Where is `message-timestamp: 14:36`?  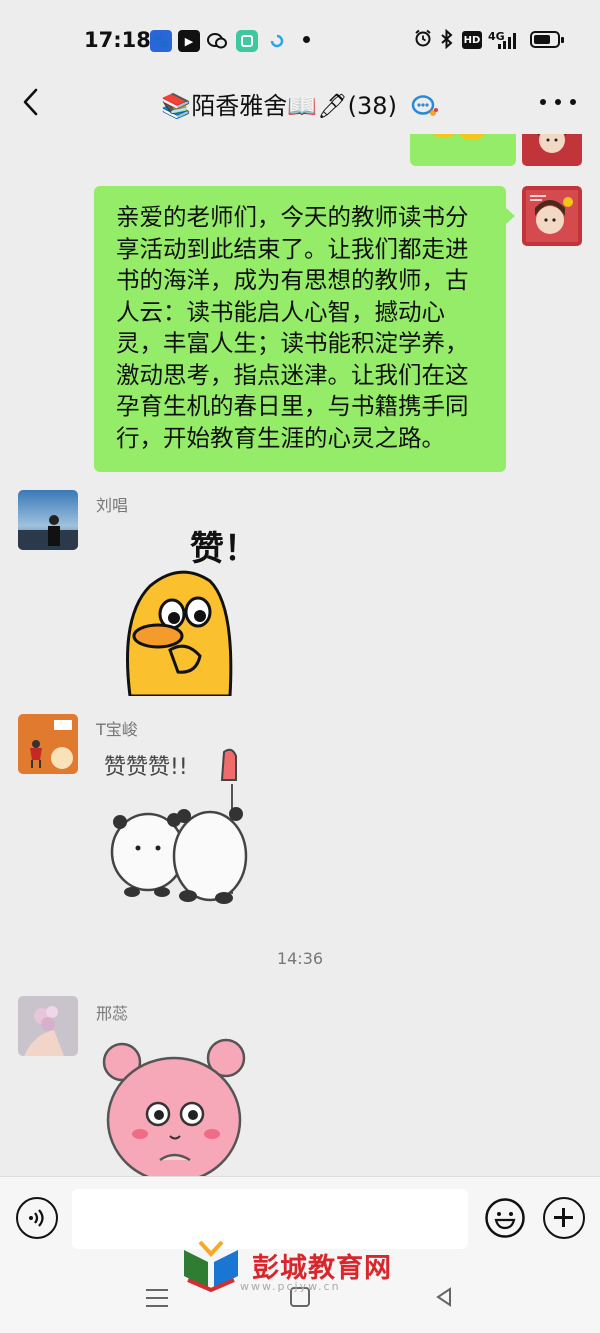
message-timestamp: 14:36 is located at coordinates (300, 958).